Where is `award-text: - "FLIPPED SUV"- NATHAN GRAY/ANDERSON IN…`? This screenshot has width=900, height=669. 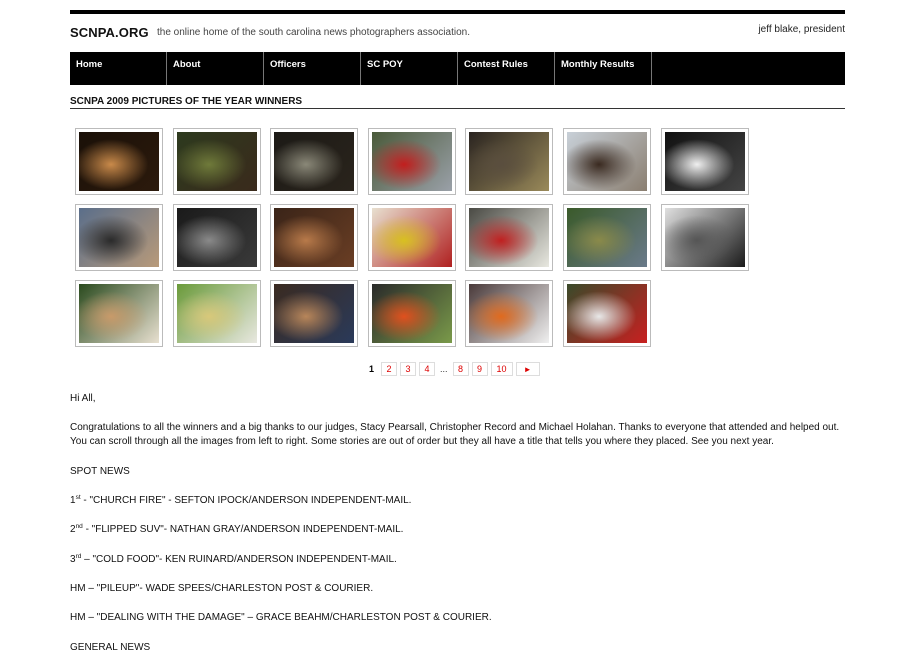 award-text: - "FLIPPED SUV"- NATHAN GRAY/ANDERSON IN… is located at coordinates (243, 529).